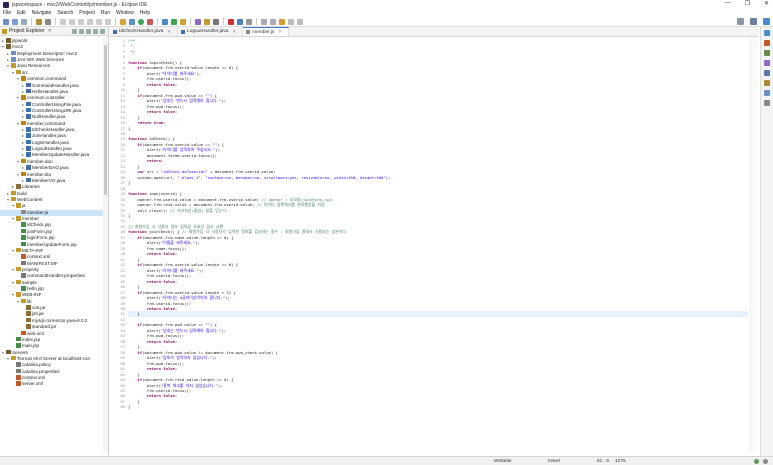 This screenshot has width=773, height=465. What do you see at coordinates (766, 21) in the screenshot?
I see `java-perspective-icon` at bounding box center [766, 21].